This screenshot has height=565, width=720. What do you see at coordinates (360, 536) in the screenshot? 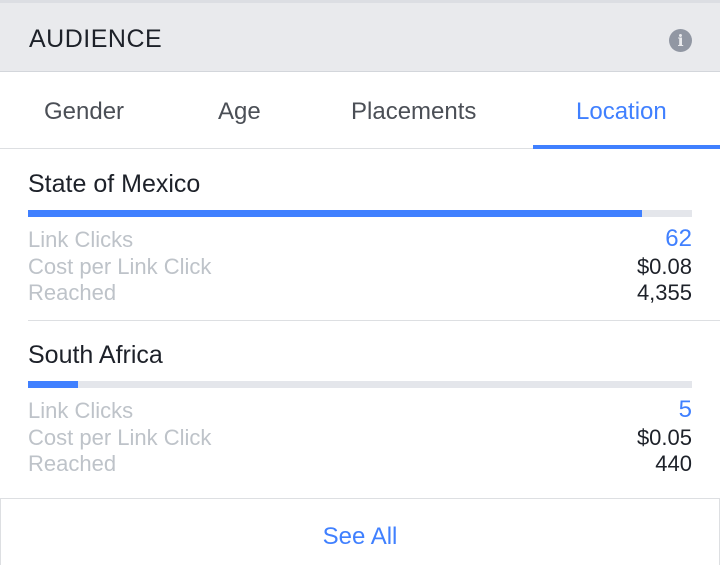
I see `see-all-label: See All` at bounding box center [360, 536].